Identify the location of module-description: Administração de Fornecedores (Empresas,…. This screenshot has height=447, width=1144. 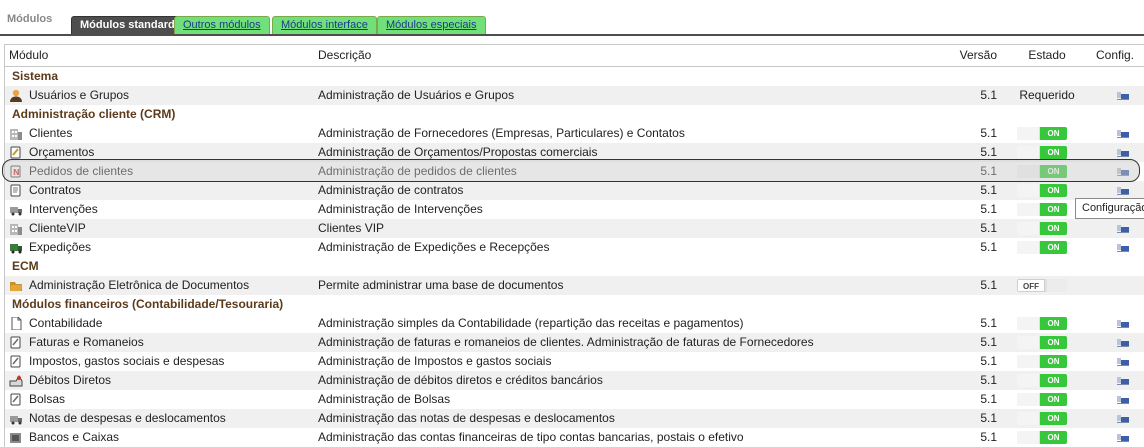
(501, 133).